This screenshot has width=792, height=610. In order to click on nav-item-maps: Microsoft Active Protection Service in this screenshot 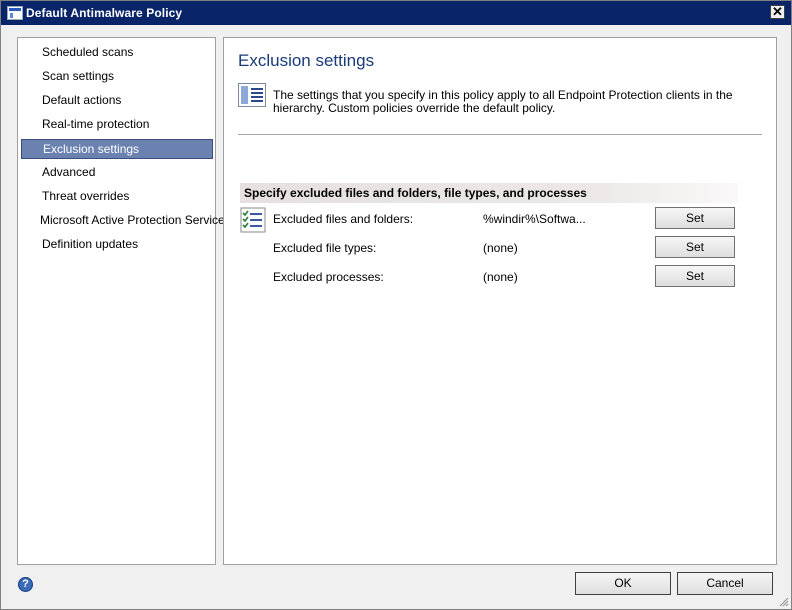, I will do `click(123, 221)`.